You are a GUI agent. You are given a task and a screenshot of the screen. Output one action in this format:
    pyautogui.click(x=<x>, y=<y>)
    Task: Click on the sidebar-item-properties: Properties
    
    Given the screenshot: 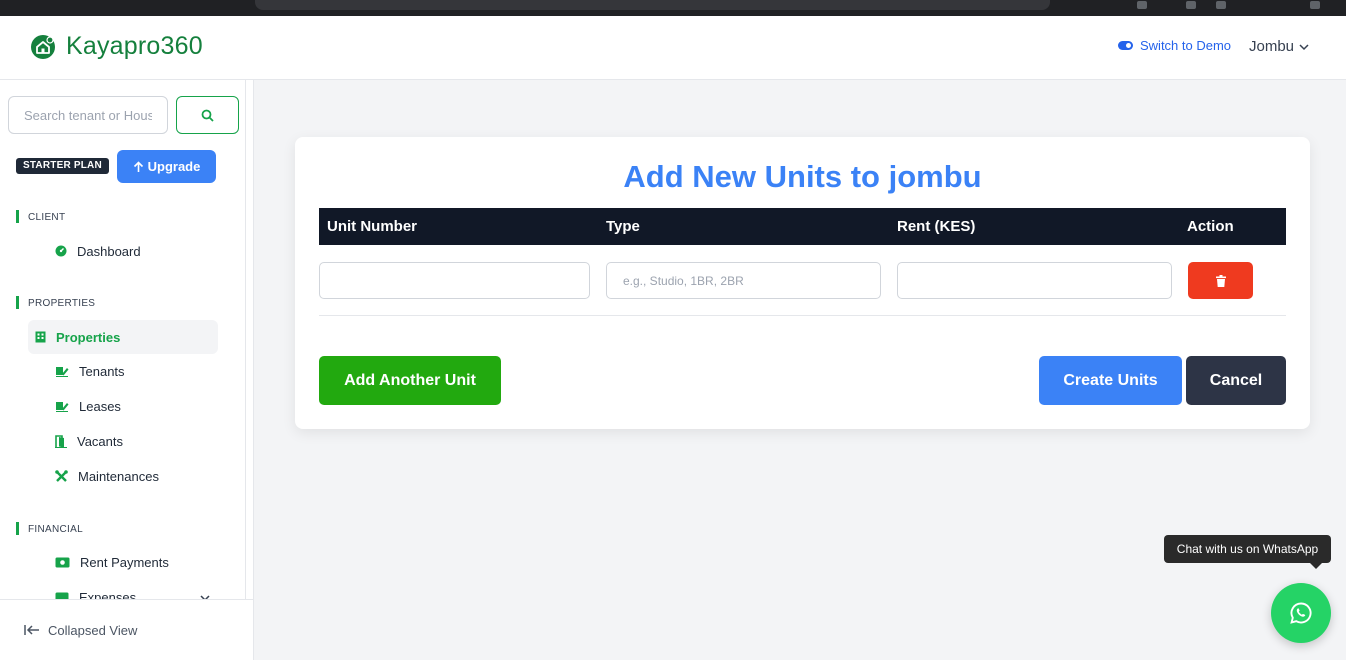 What is the action you would take?
    pyautogui.click(x=123, y=337)
    